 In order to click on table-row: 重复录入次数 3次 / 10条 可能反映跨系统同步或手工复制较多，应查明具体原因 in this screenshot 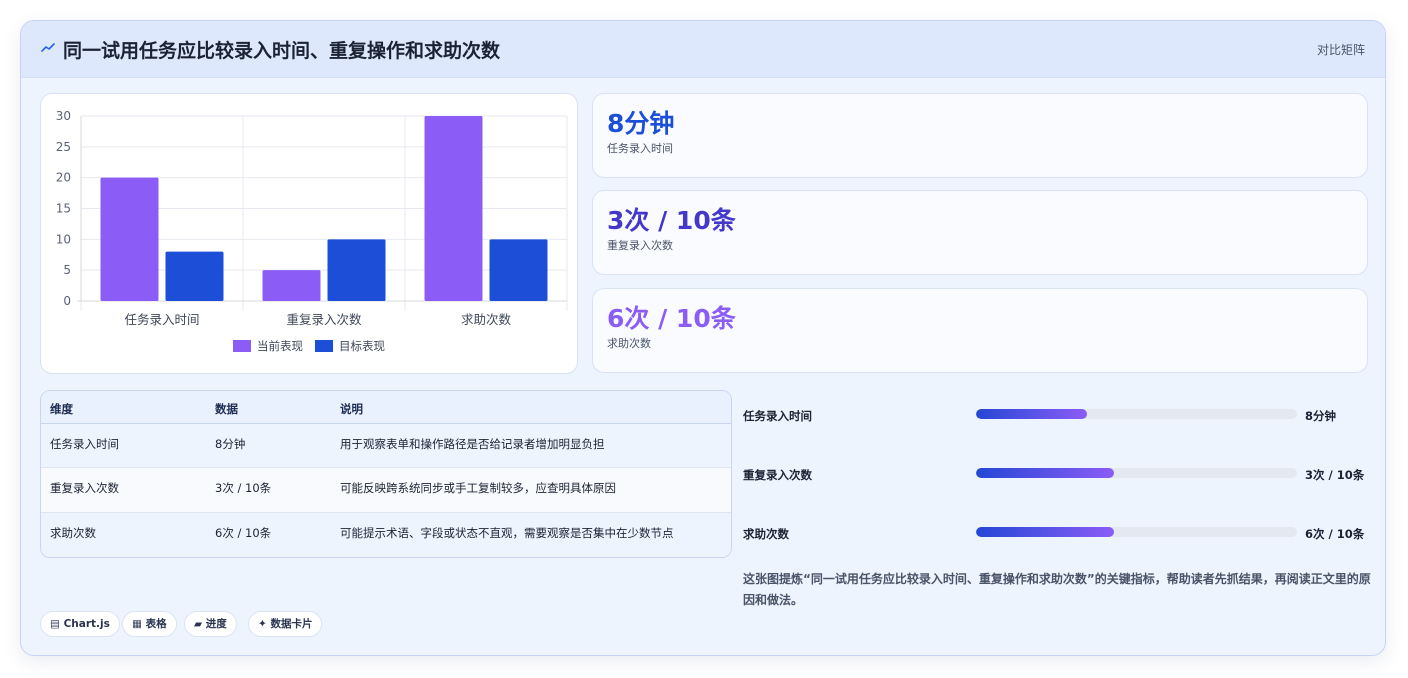, I will do `click(386, 490)`.